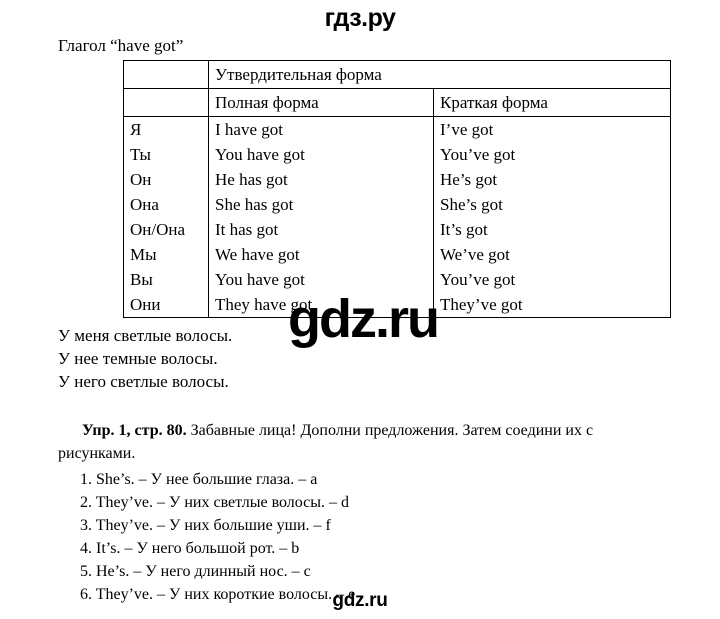  What do you see at coordinates (321, 154) in the screenshot?
I see `cell-full-form: You have got` at bounding box center [321, 154].